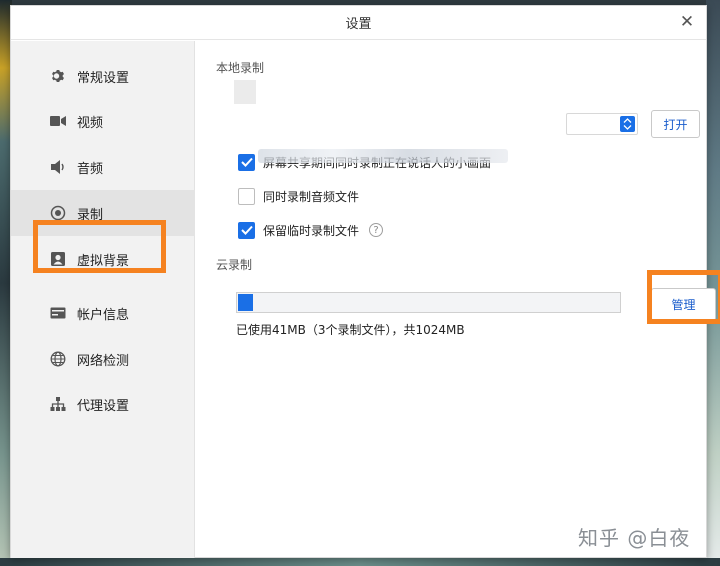 The height and width of the screenshot is (566, 720). I want to click on checkbox-active-speaker, so click(246, 162).